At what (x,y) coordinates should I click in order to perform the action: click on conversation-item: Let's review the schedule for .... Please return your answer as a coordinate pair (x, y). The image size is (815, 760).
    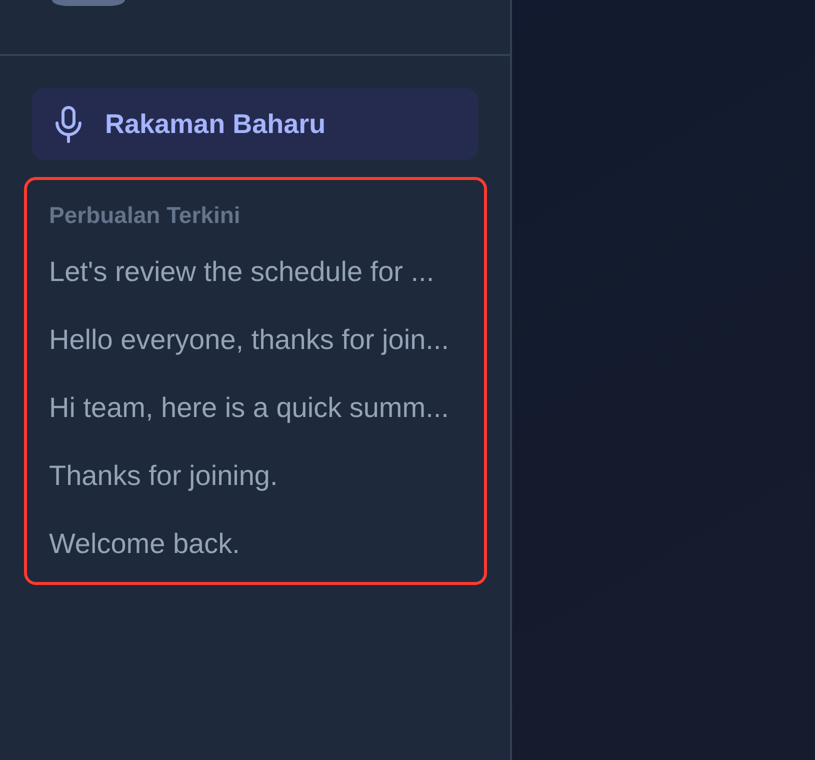
    Looking at the image, I should click on (255, 272).